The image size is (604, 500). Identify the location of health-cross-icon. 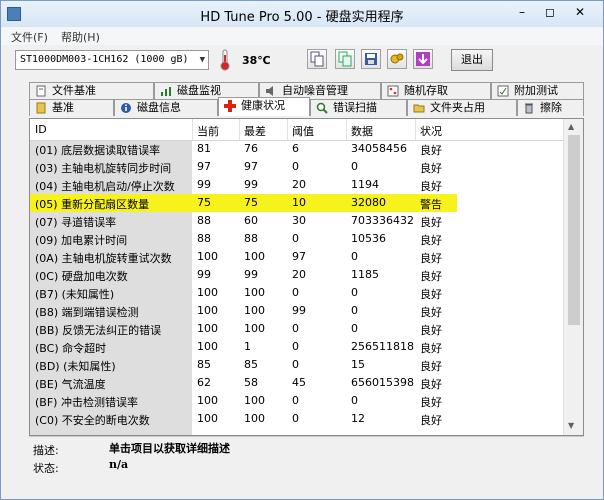
(230, 106).